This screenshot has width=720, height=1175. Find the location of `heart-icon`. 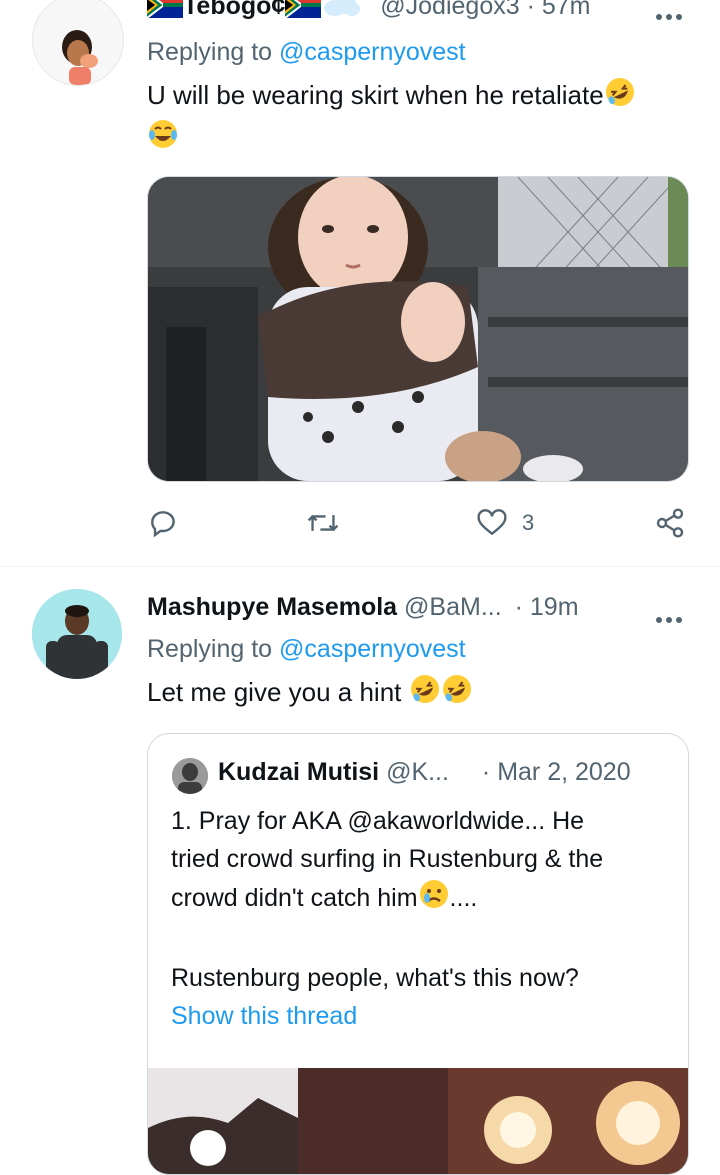

heart-icon is located at coordinates (492, 523).